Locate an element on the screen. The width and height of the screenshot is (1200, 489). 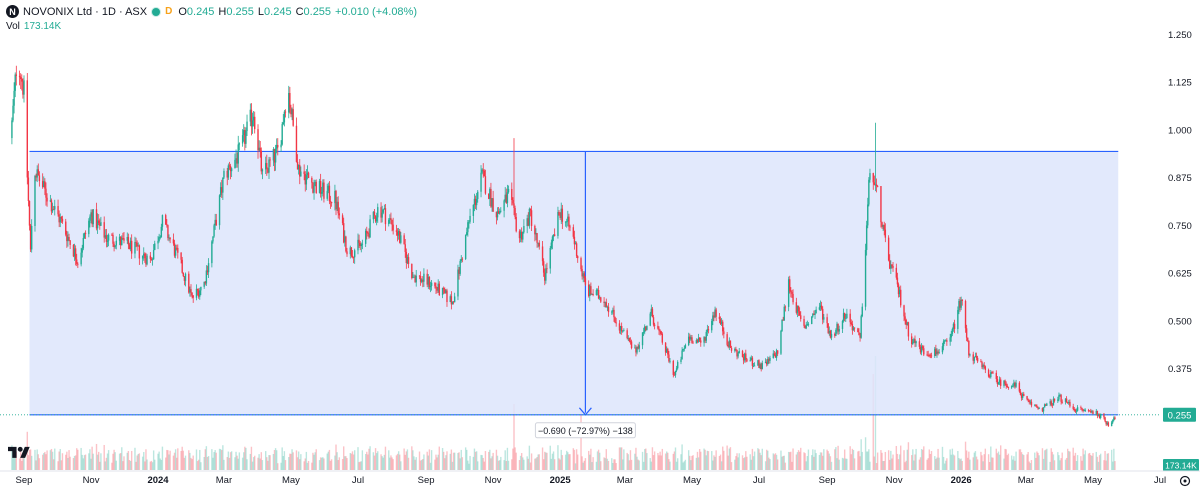
time-tick-label: May is located at coordinates (692, 480).